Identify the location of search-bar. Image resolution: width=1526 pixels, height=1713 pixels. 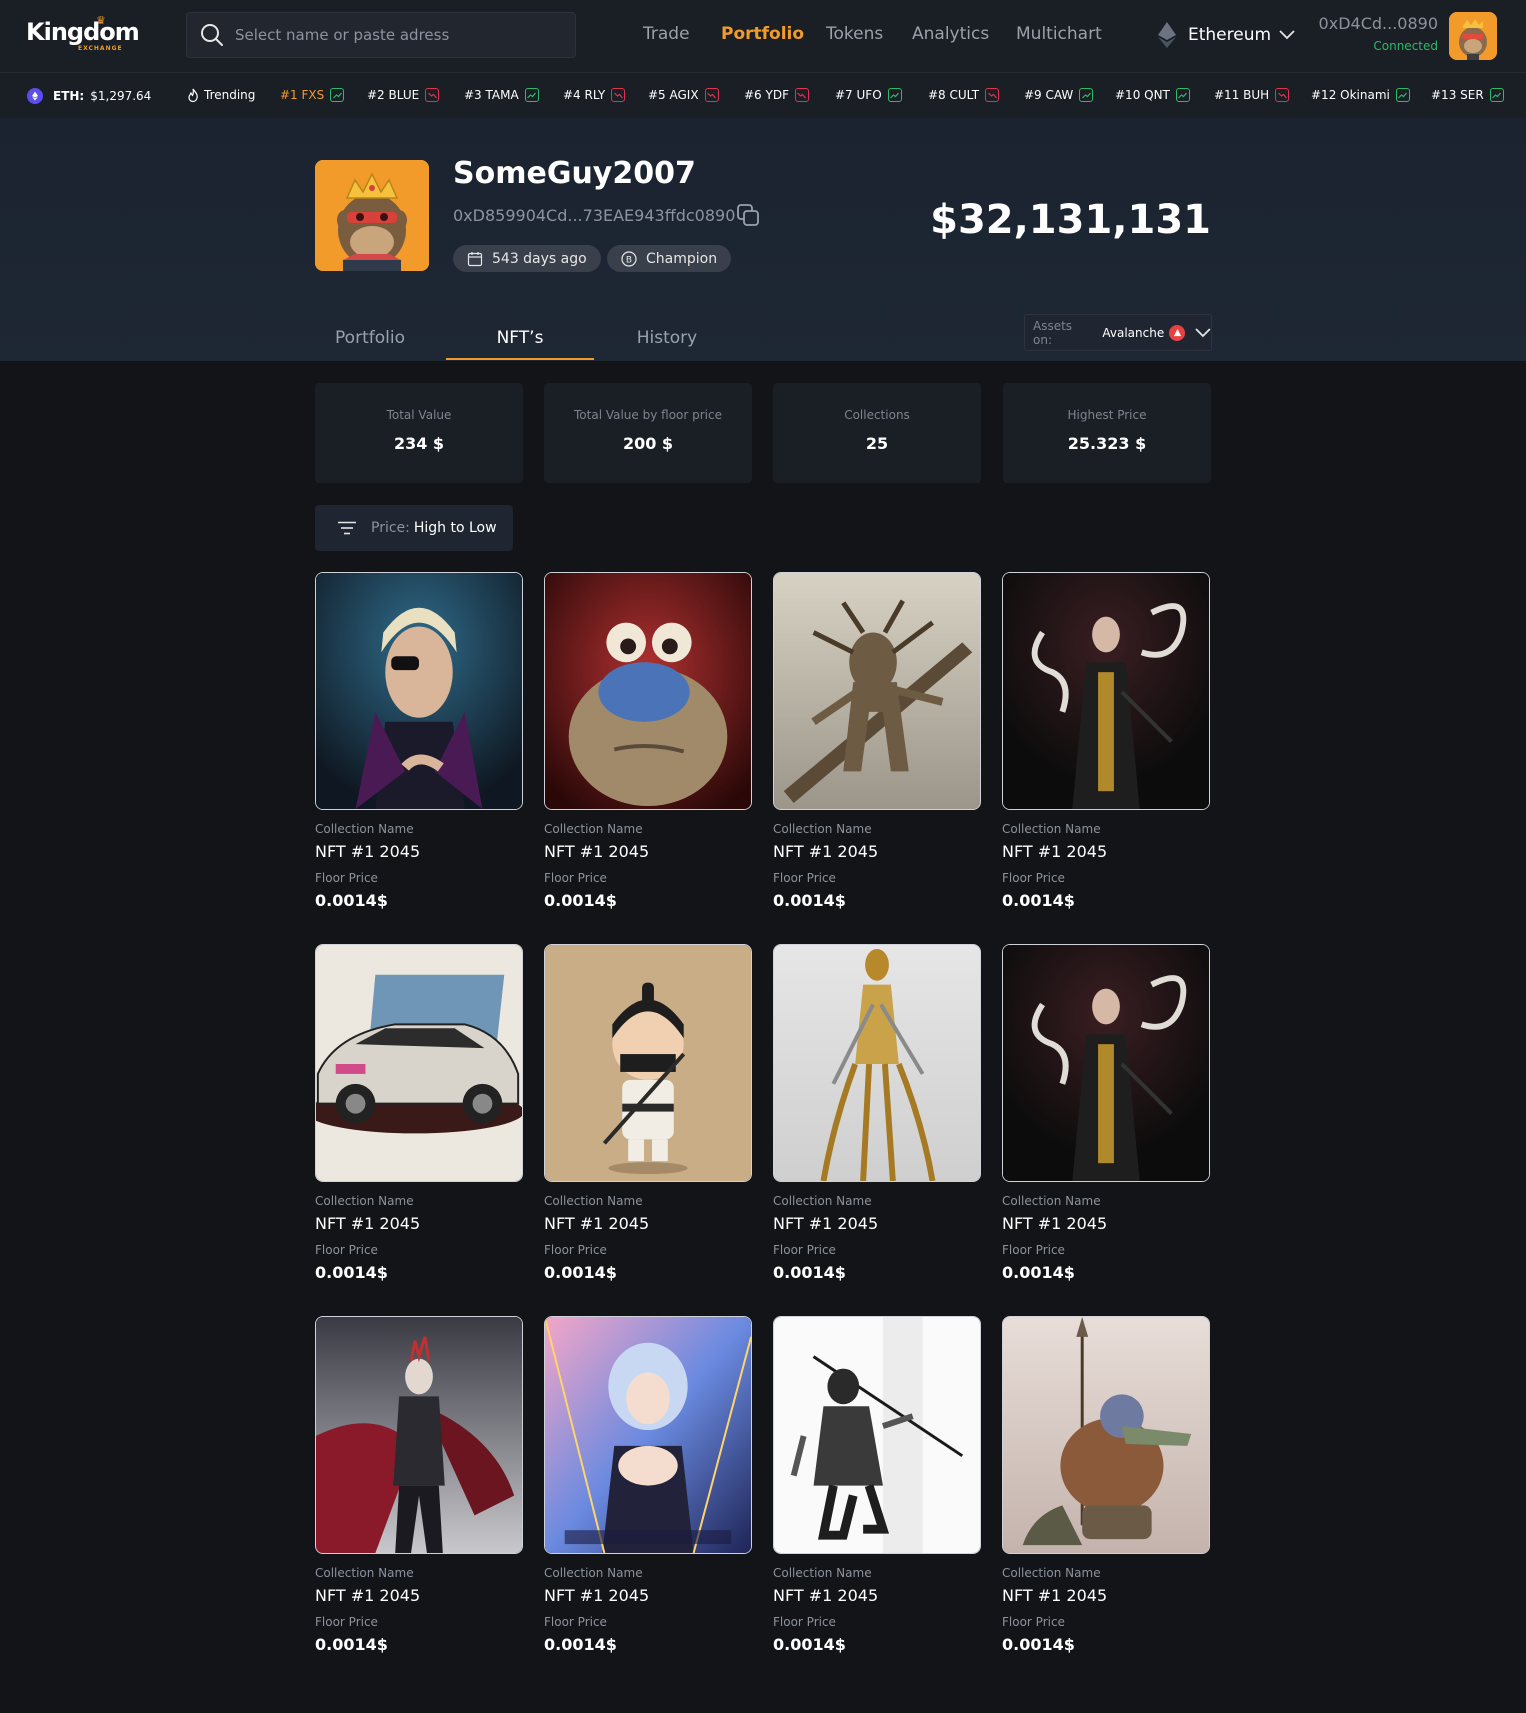
(381, 35).